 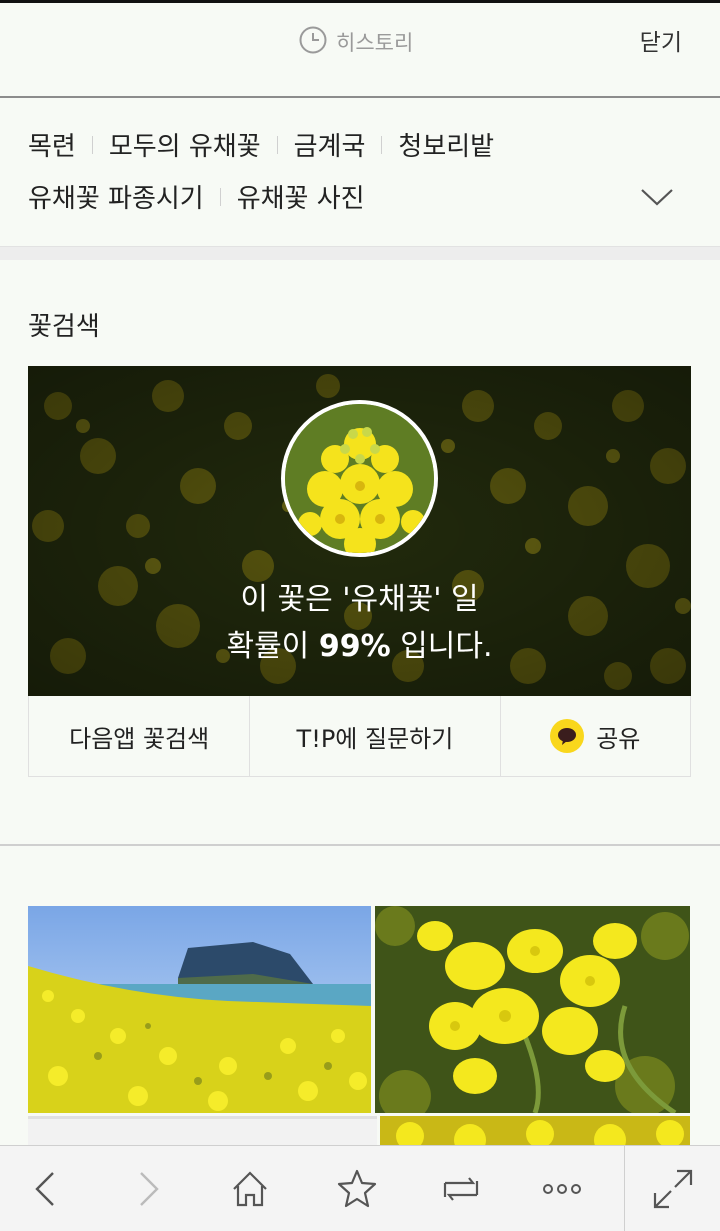 What do you see at coordinates (354, 646) in the screenshot?
I see `result-percent: 99%` at bounding box center [354, 646].